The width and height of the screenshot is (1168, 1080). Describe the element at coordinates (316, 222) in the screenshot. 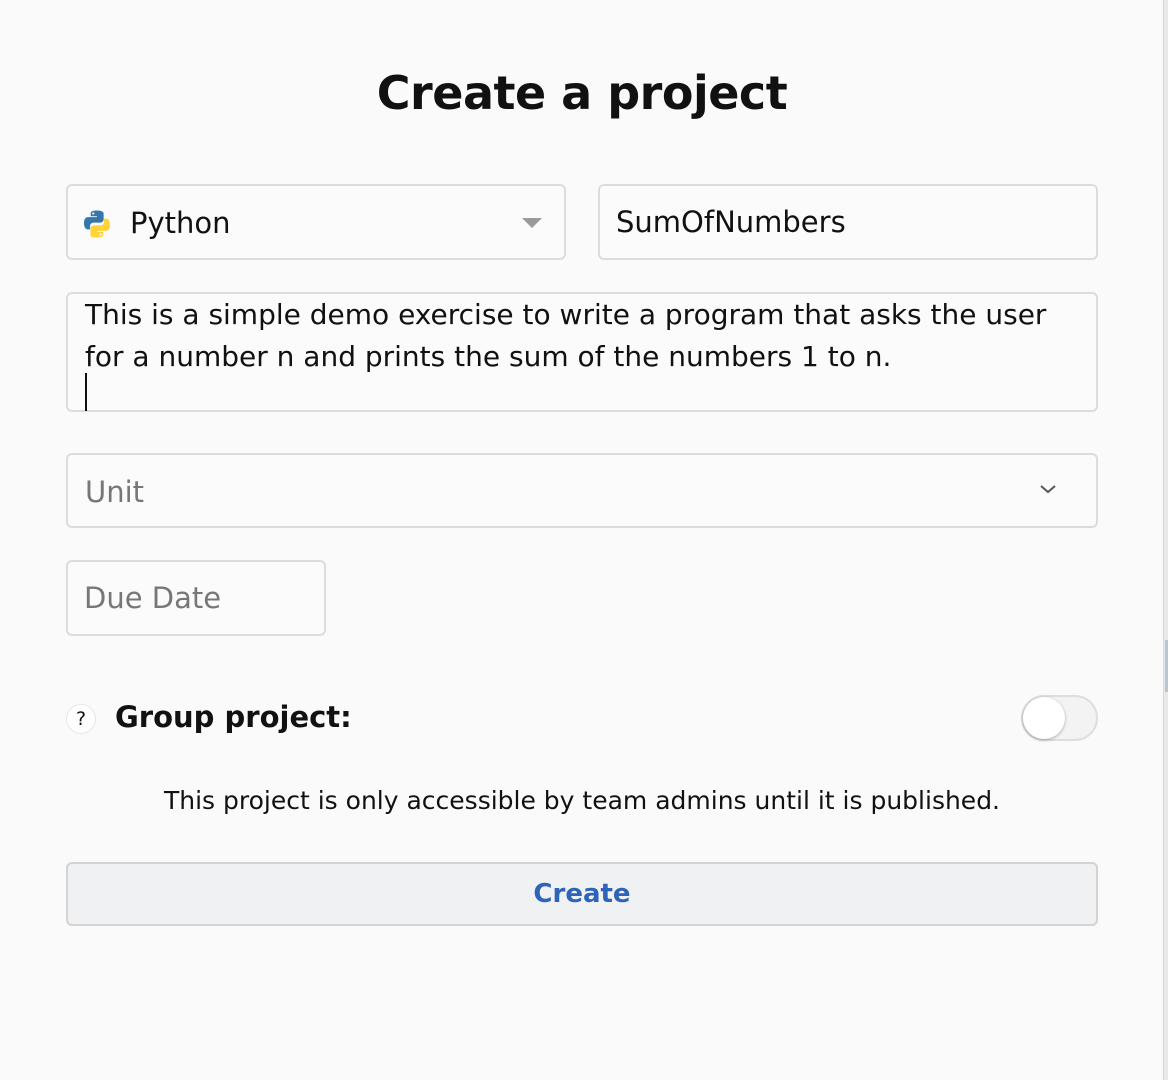

I see `language-select: Python` at that location.